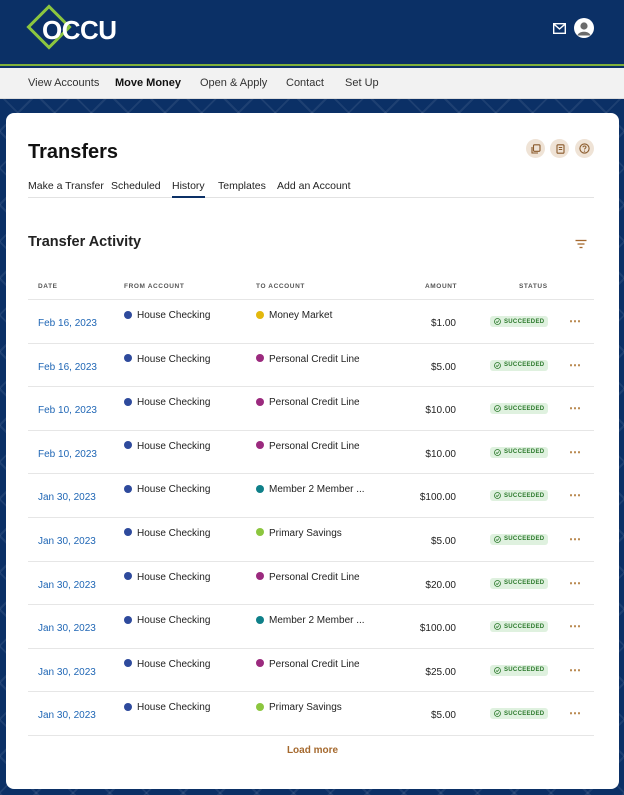 The width and height of the screenshot is (624, 795). I want to click on help-icon, so click(584, 148).